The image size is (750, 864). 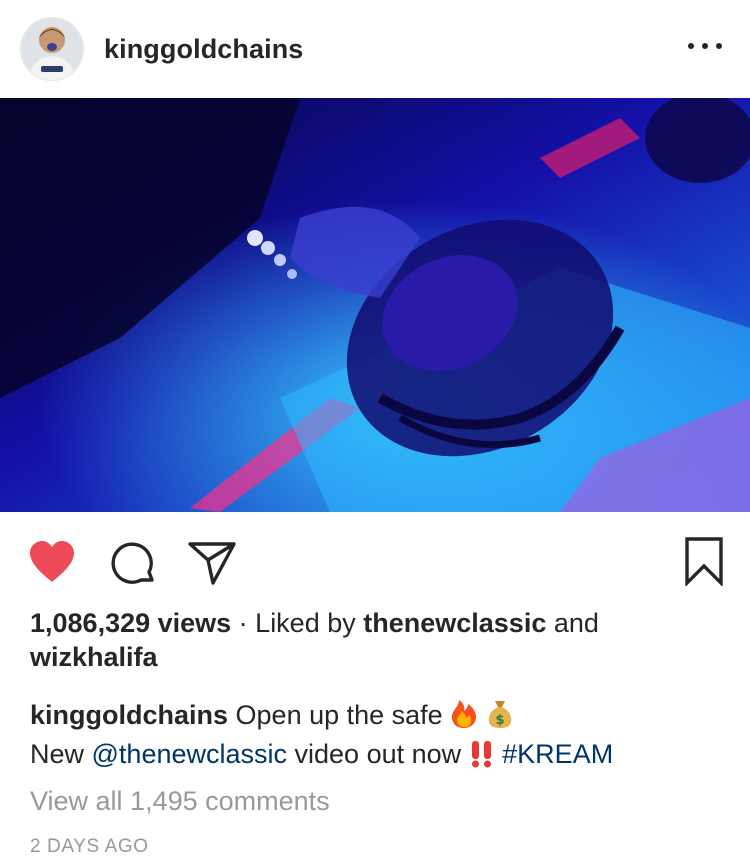 I want to click on liked-by-user-thenewclassic: thenewclassic, so click(x=454, y=623).